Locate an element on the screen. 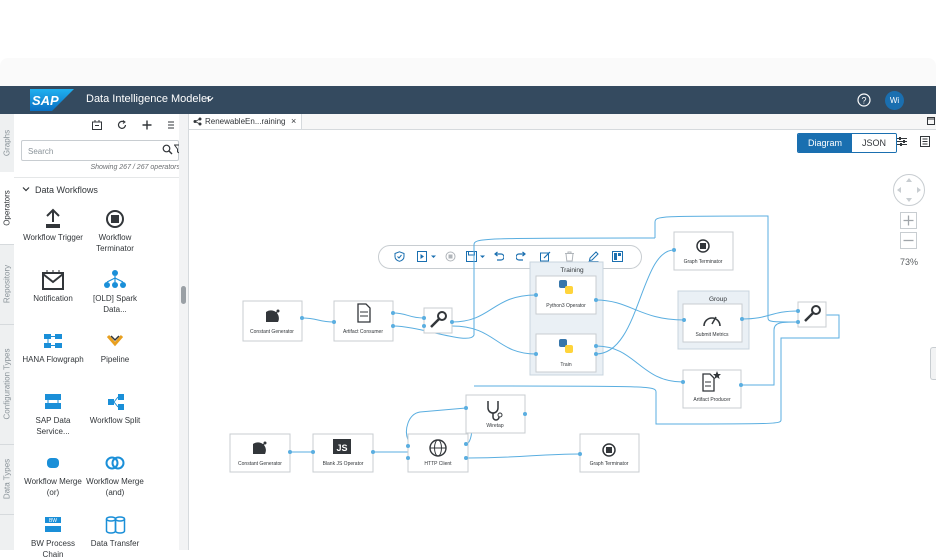  category-data-workflows: Data Workflows is located at coordinates (60, 190).